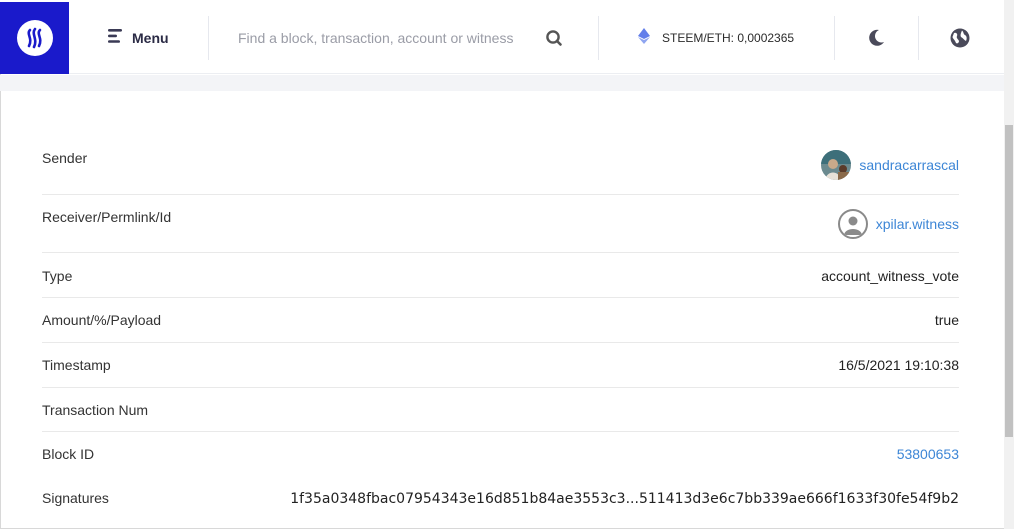 The image size is (1014, 529). I want to click on timestamp-value: 16/5/2021 19:10:38, so click(898, 365).